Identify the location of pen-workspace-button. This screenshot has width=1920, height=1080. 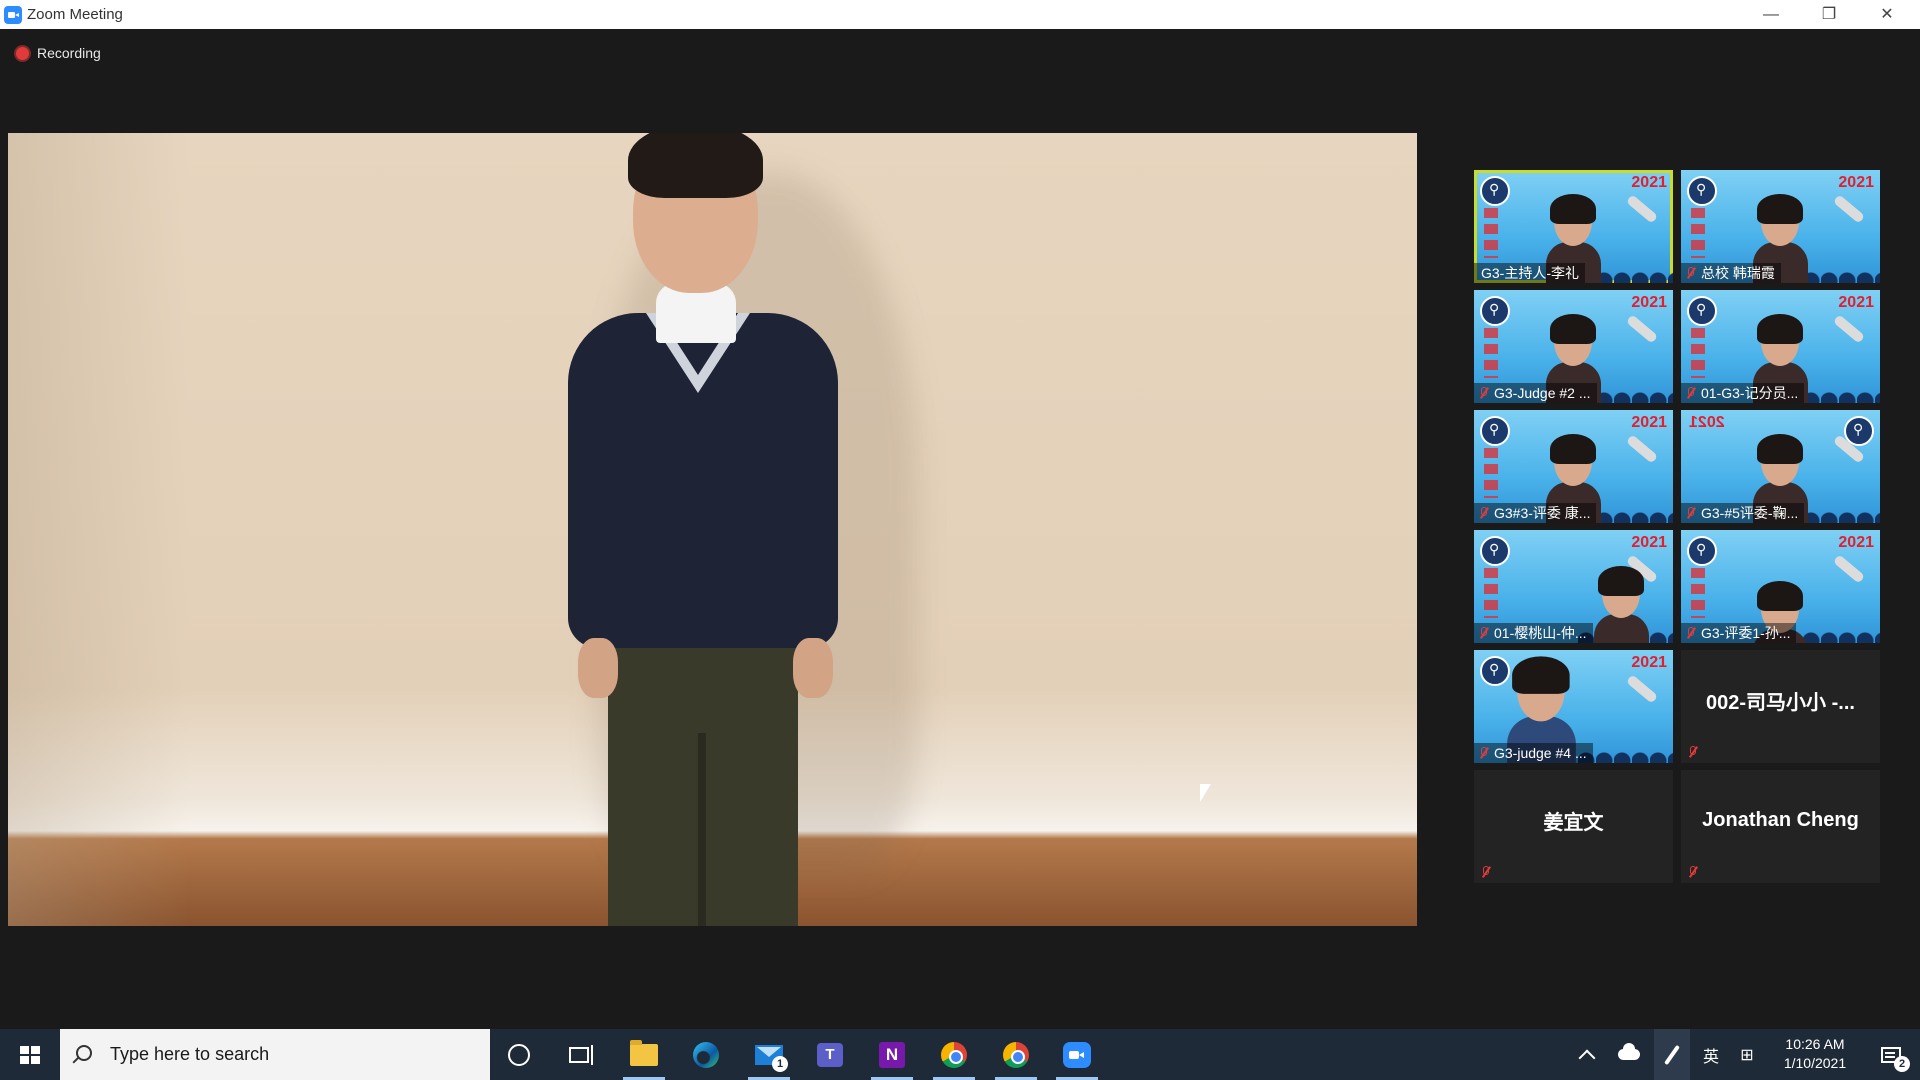
(1672, 1054).